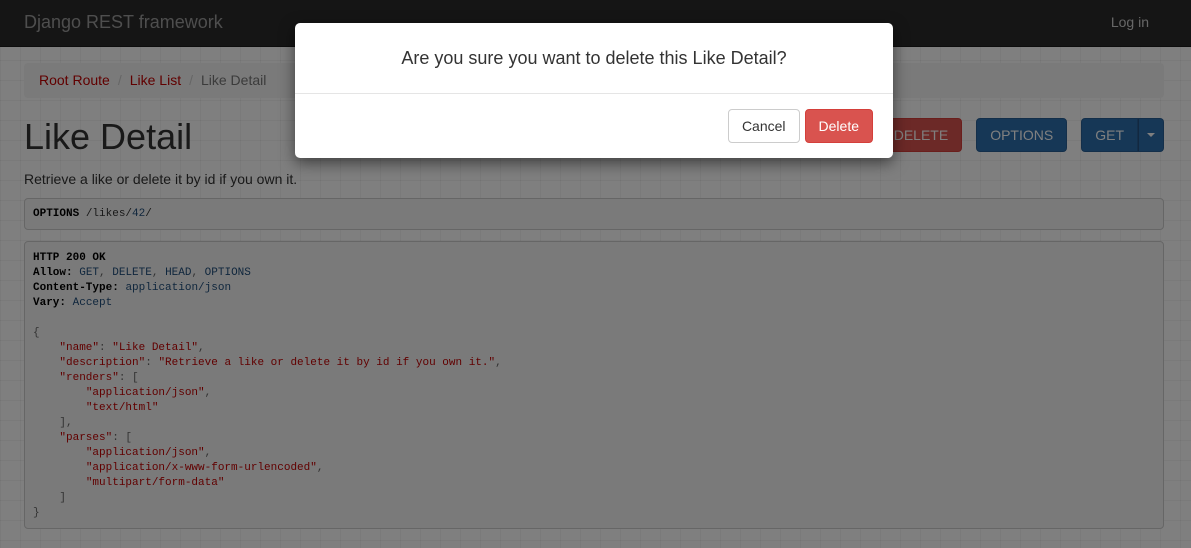 This screenshot has height=548, width=1191. What do you see at coordinates (838, 126) in the screenshot?
I see `confirm-delete-button: Delete` at bounding box center [838, 126].